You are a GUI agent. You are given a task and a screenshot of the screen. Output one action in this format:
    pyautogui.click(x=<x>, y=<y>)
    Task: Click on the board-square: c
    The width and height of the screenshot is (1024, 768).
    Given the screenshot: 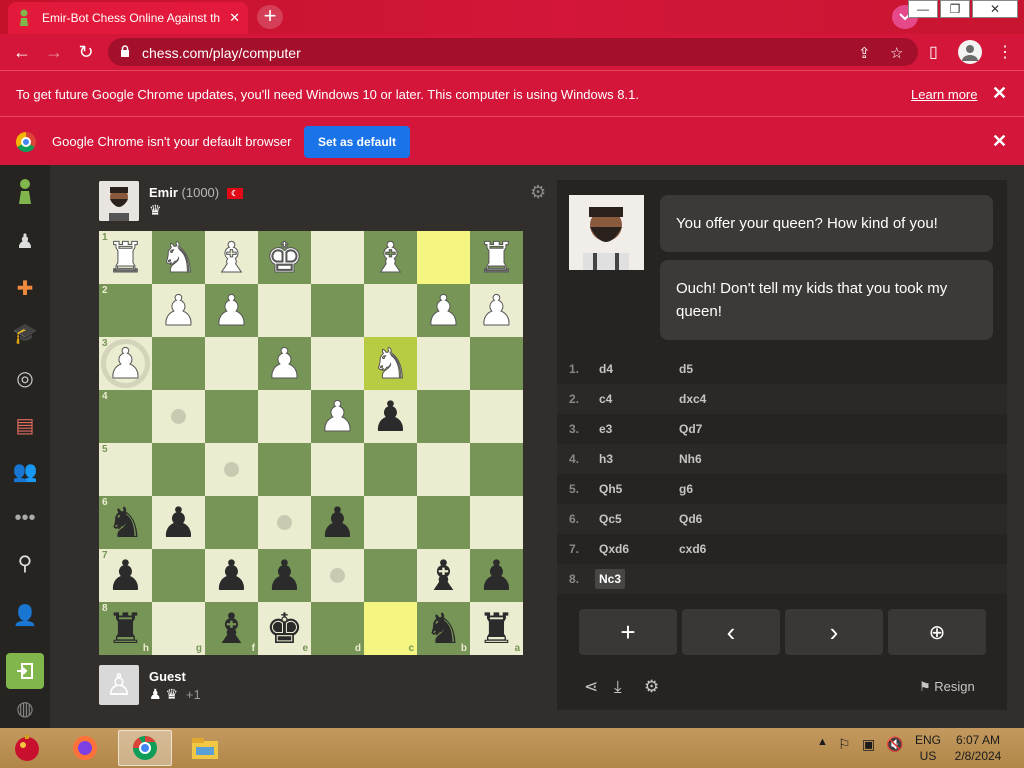 What is the action you would take?
    pyautogui.click(x=390, y=628)
    